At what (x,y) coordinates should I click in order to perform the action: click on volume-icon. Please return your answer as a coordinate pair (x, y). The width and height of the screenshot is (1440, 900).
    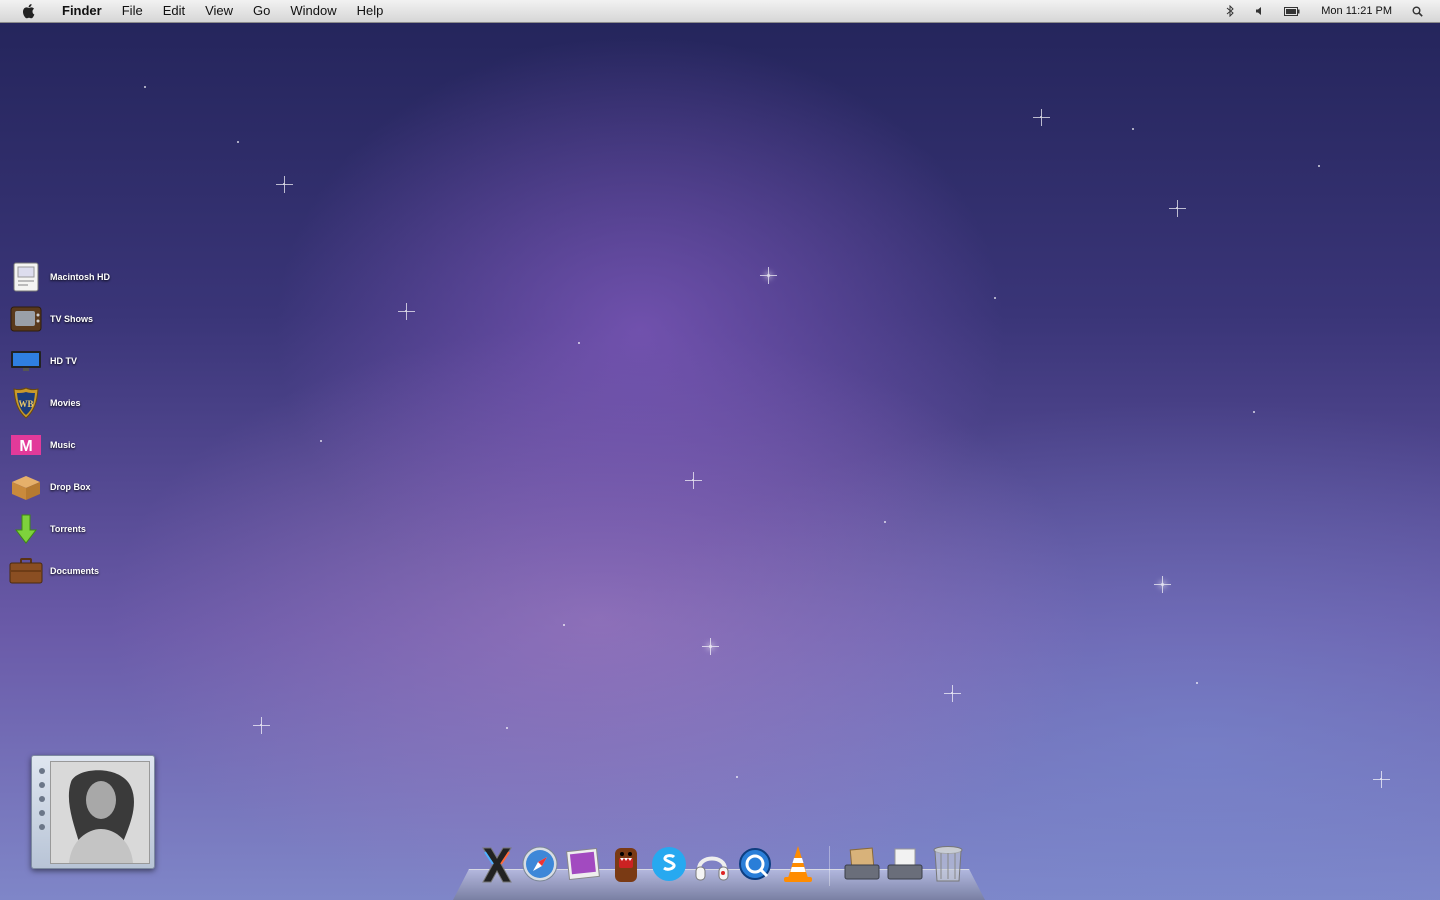
    Looking at the image, I should click on (1260, 11).